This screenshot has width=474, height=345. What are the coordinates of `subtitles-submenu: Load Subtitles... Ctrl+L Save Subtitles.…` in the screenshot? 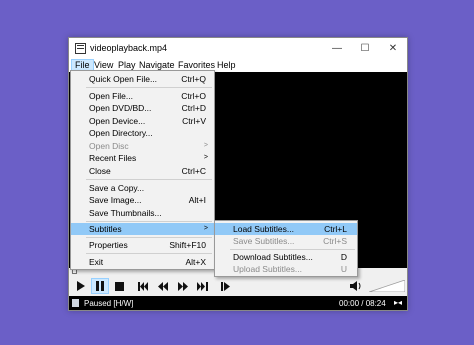 It's located at (286, 248).